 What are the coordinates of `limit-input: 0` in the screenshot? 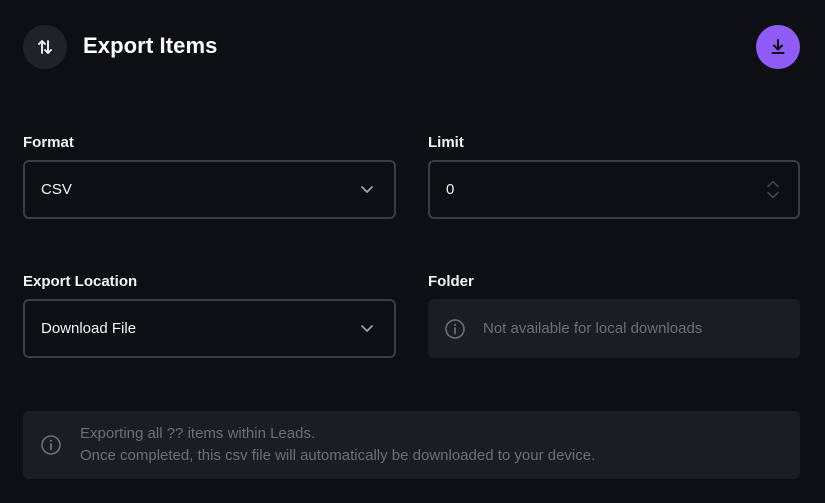 It's located at (614, 189).